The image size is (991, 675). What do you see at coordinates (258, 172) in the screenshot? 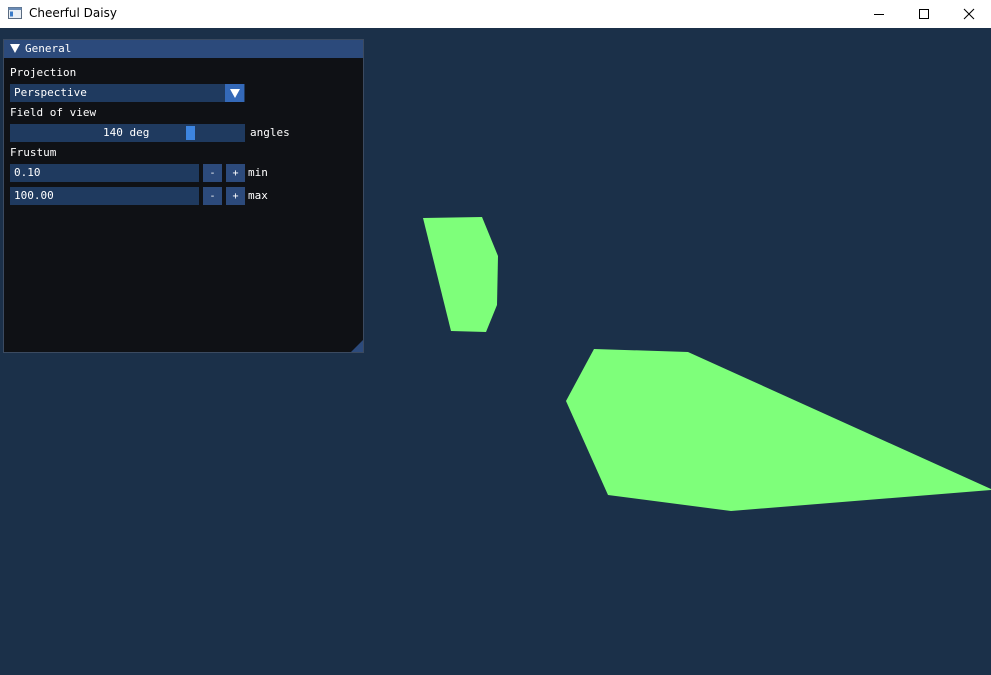
I see `frustum-min-label: min` at bounding box center [258, 172].